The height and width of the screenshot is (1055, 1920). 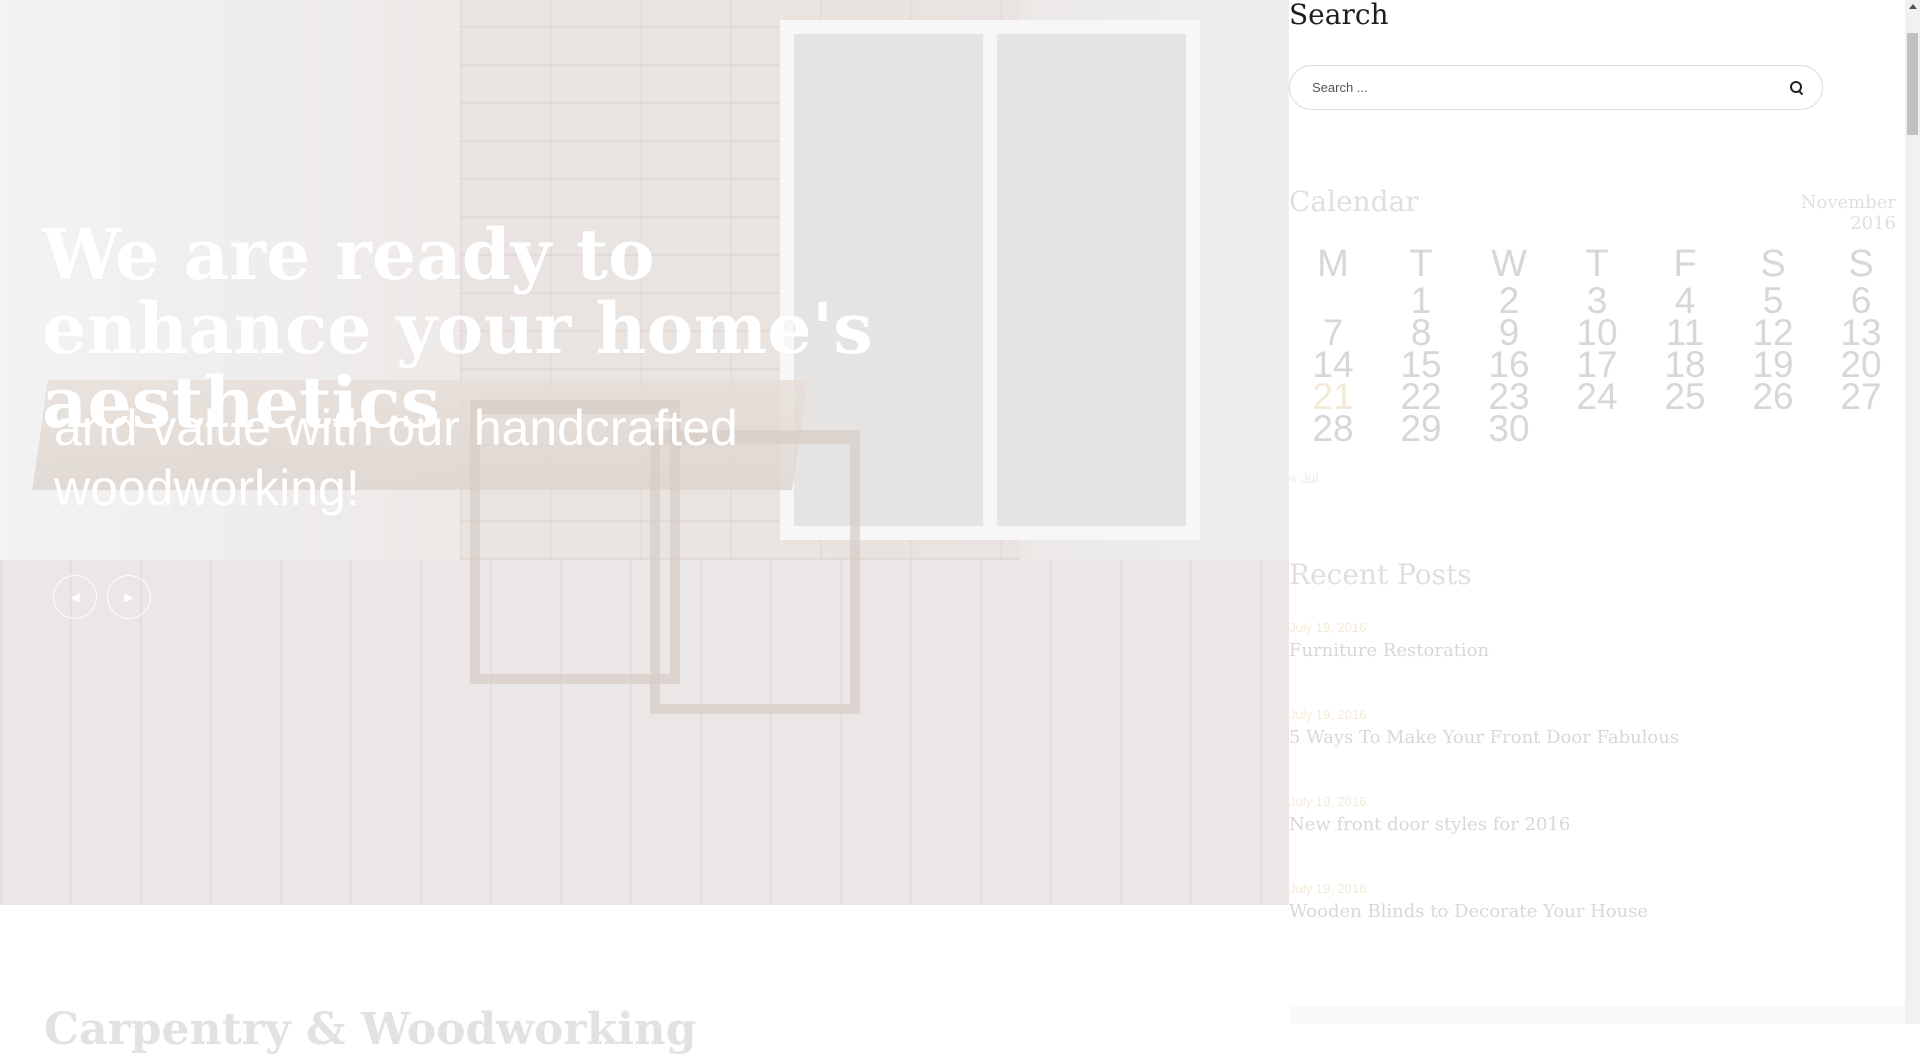 I want to click on calendar-day-header: W, so click(x=1509, y=264).